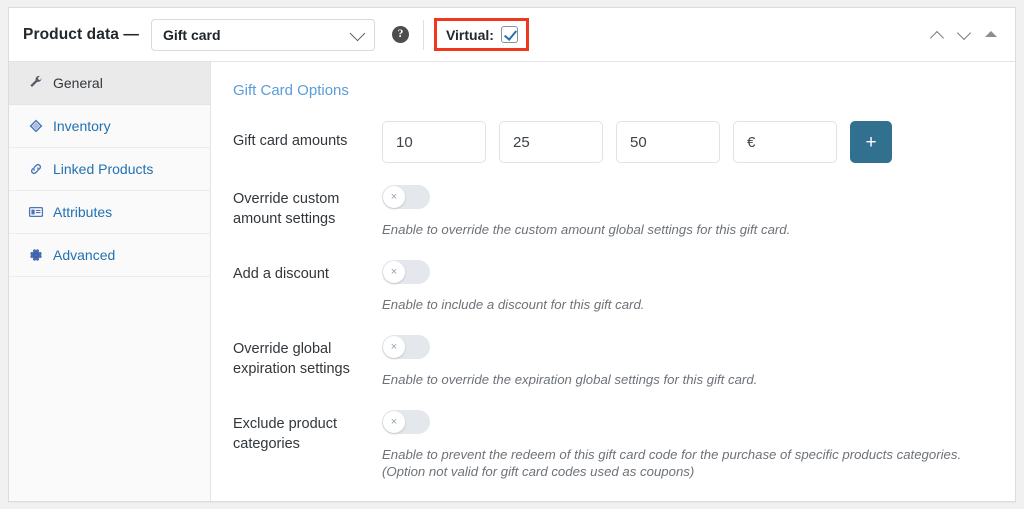 Image resolution: width=1024 pixels, height=509 pixels. I want to click on field-label: Override global expiration settings, so click(291, 359).